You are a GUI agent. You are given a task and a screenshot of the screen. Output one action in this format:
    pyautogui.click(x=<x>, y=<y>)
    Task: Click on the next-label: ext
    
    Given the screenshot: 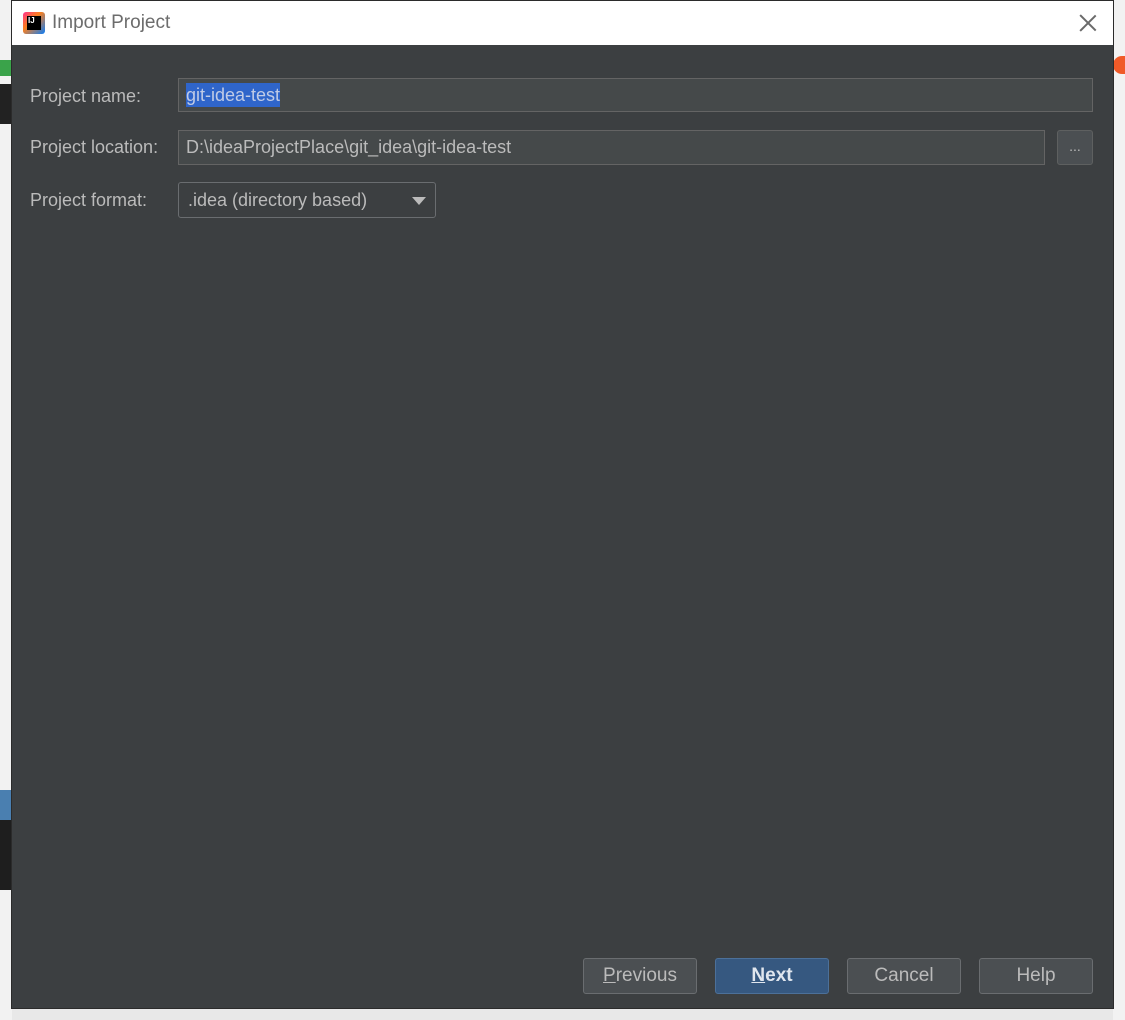 What is the action you would take?
    pyautogui.click(x=779, y=975)
    